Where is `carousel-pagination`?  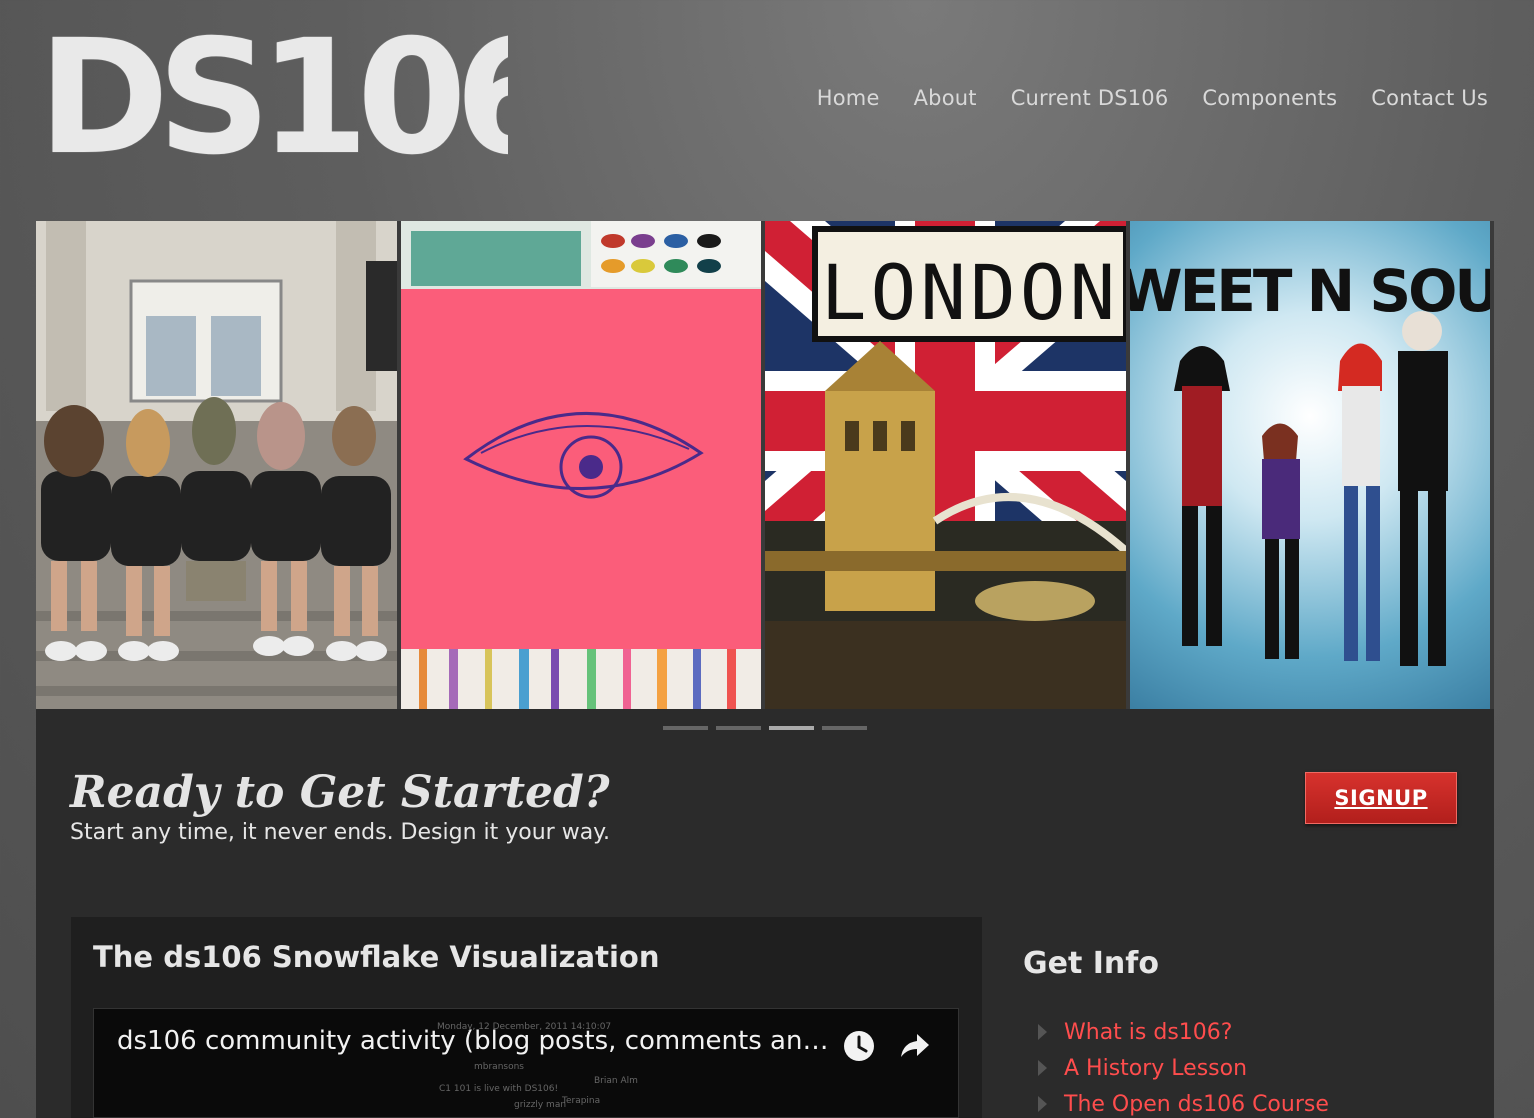
carousel-pagination is located at coordinates (765, 728).